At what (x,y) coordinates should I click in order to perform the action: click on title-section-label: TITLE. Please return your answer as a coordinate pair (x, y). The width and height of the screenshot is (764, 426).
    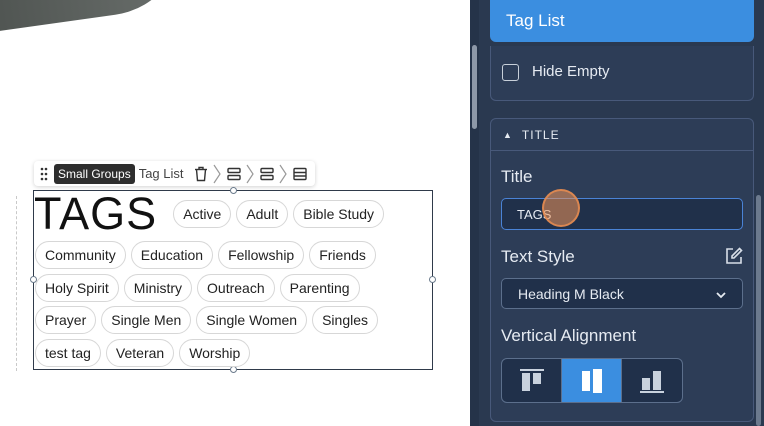
    Looking at the image, I should click on (540, 134).